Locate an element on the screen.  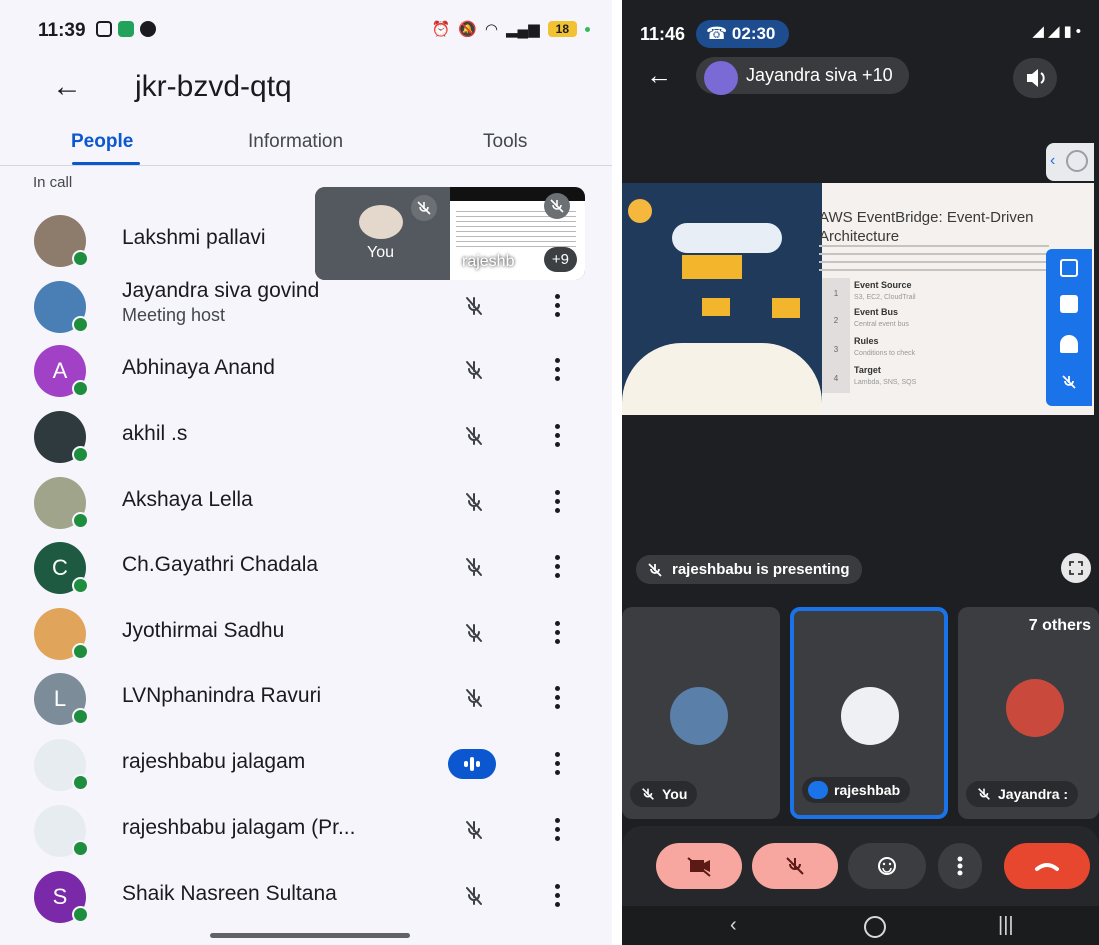
speaker-button is located at coordinates (1035, 78).